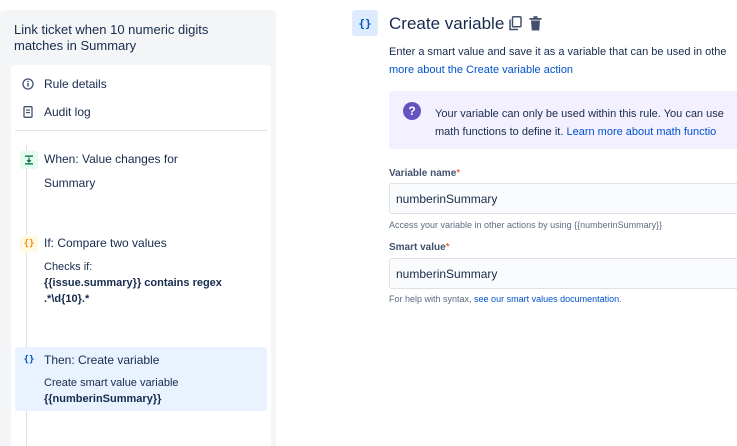 The image size is (737, 446). I want to click on math-functions-link: Learn more about math functio, so click(641, 132).